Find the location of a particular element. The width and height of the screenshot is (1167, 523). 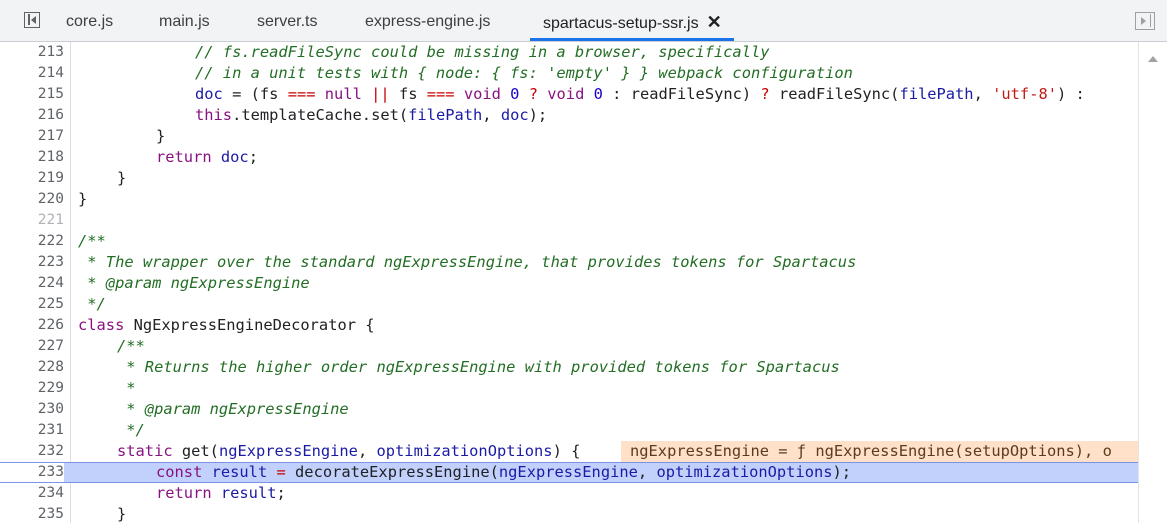

keyword: null is located at coordinates (343, 94).